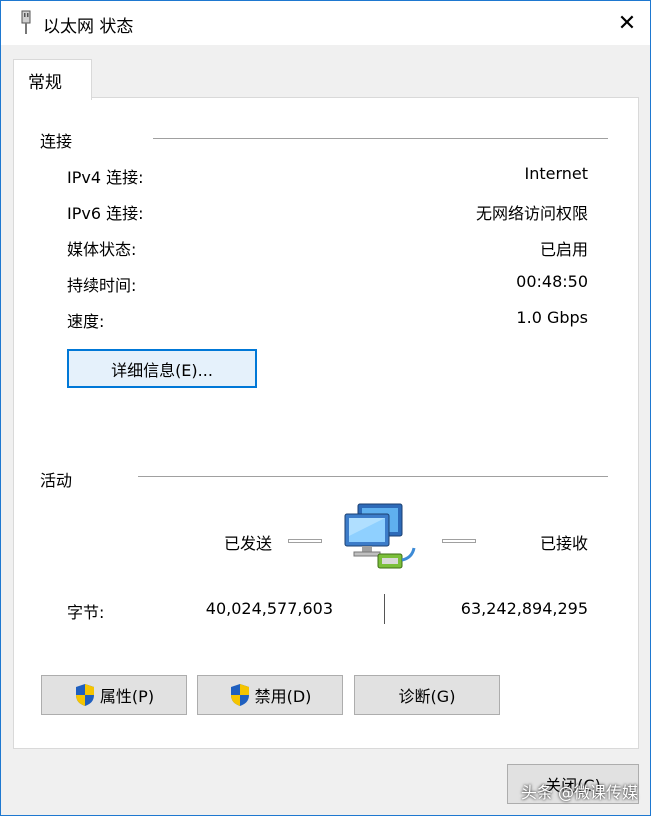  What do you see at coordinates (88, 27) in the screenshot?
I see `window-title: 以太网 状态` at bounding box center [88, 27].